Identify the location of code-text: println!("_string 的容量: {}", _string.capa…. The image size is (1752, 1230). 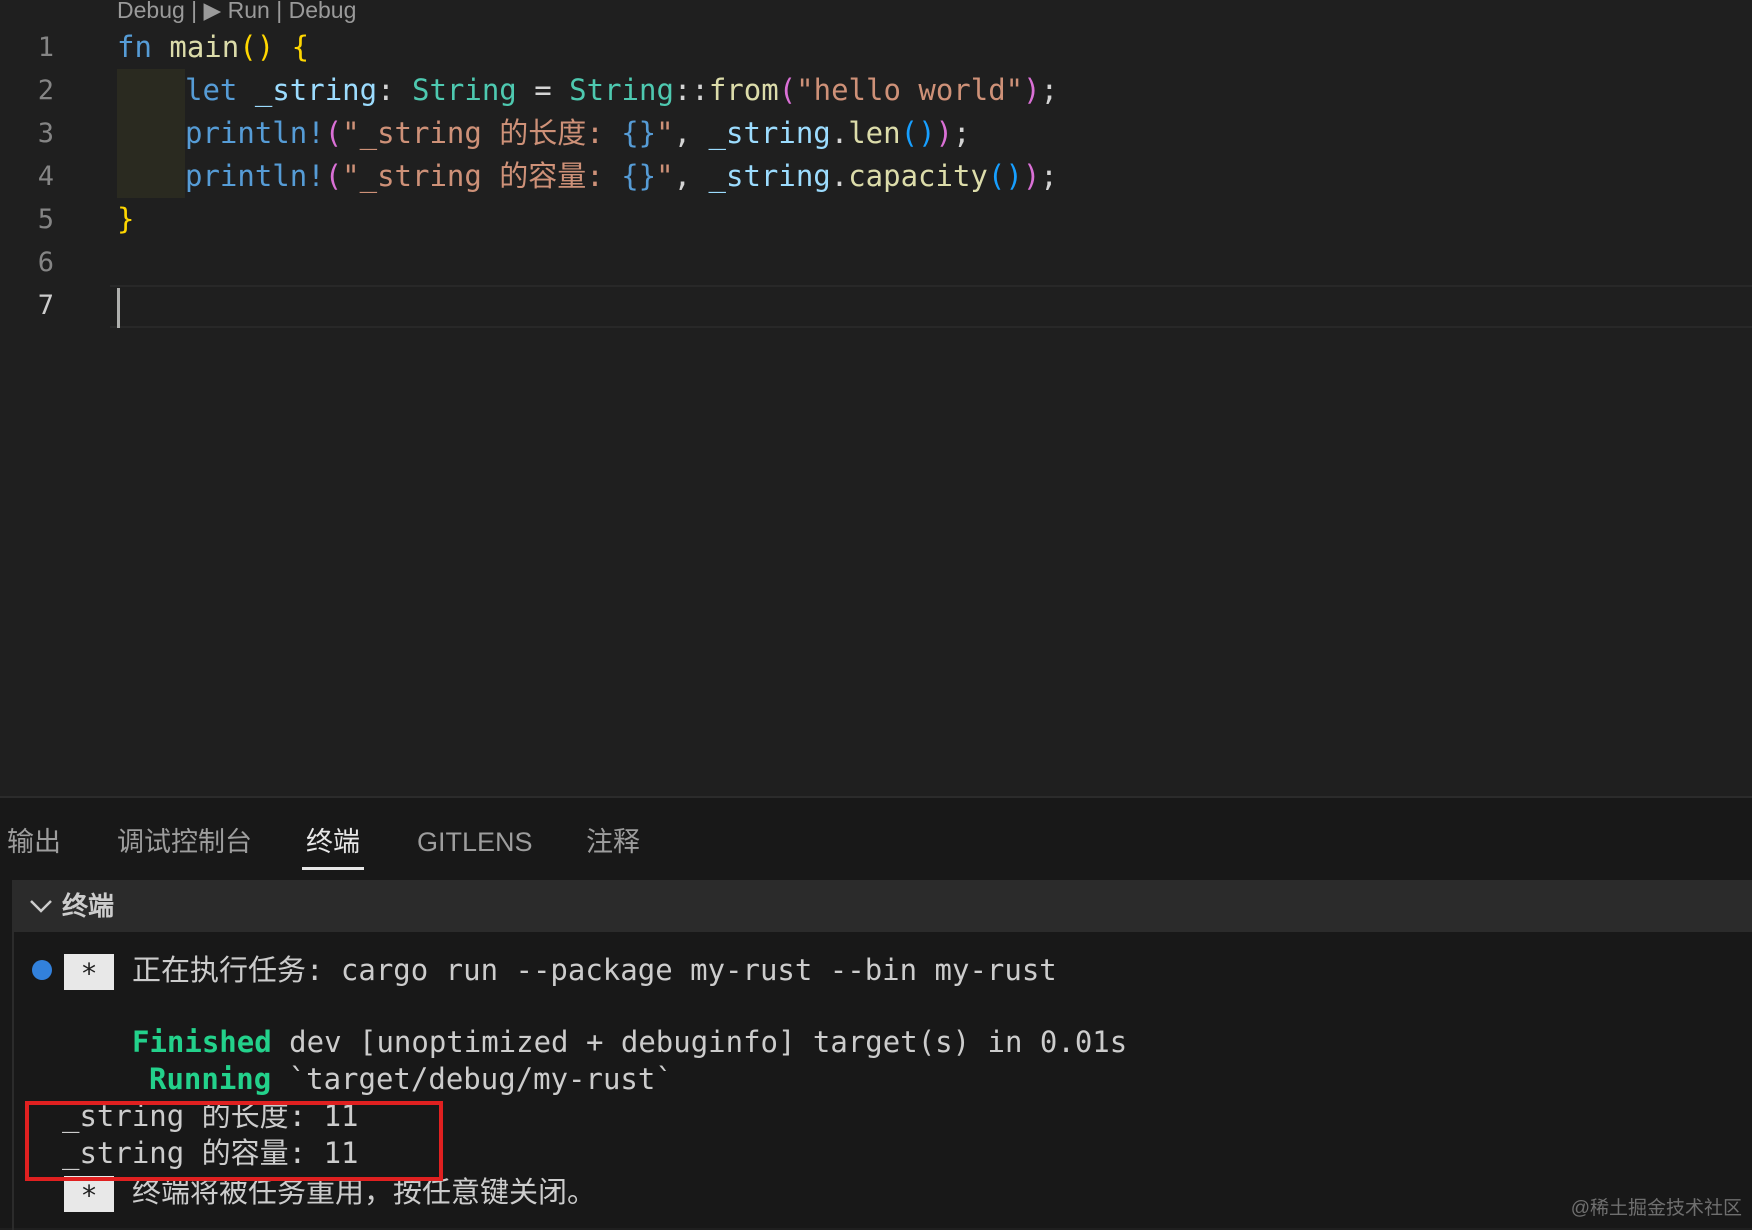
(587, 176).